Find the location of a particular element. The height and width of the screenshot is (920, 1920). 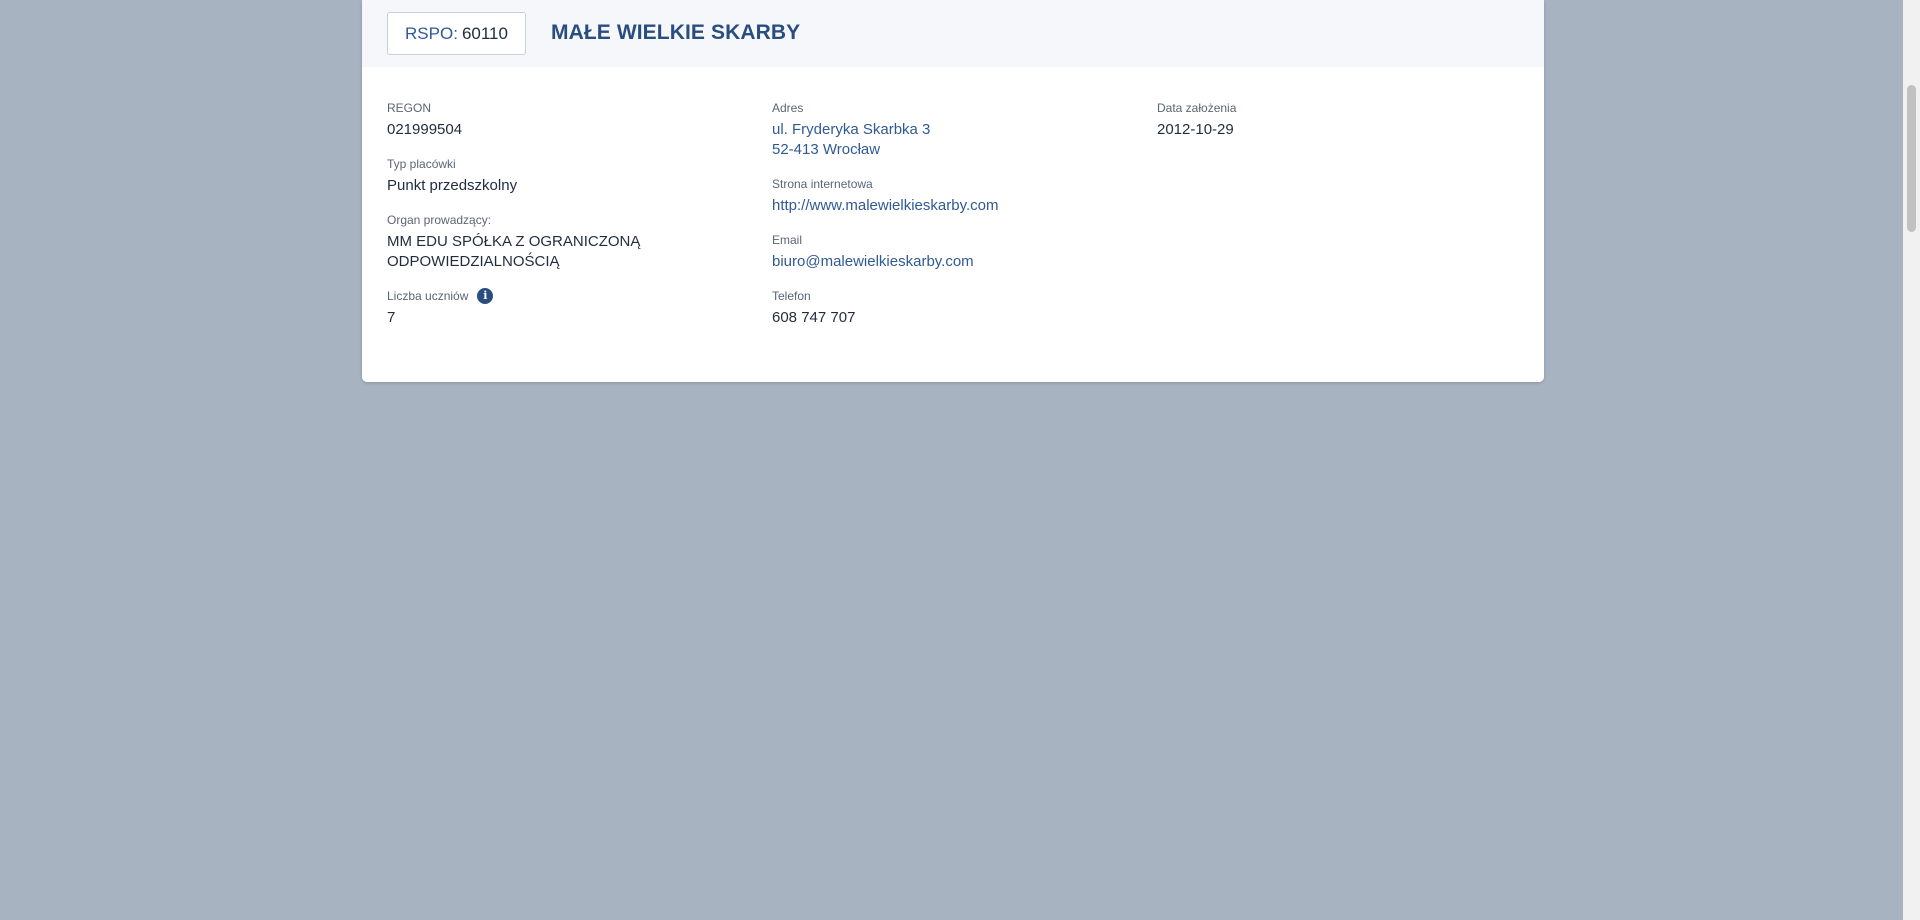

regon-label: REGON is located at coordinates (409, 108).